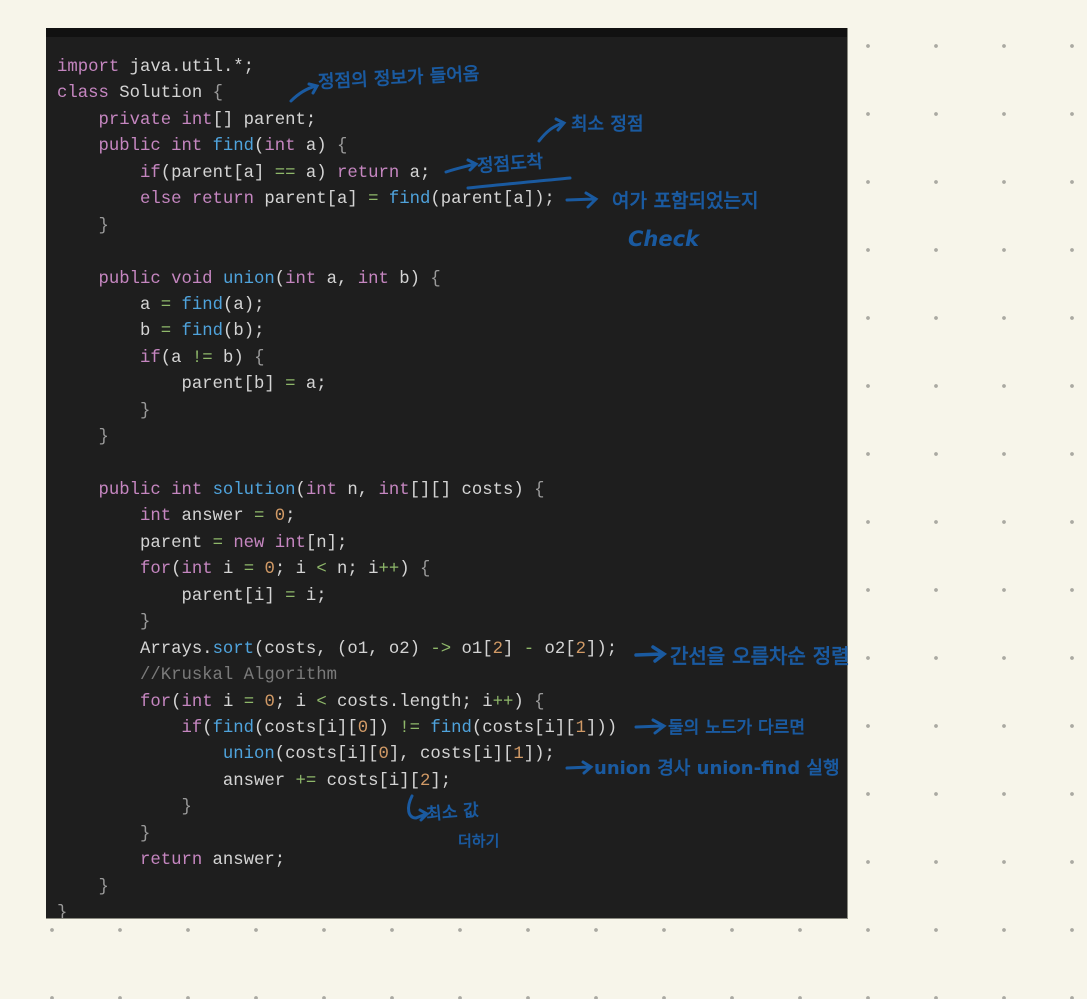 This screenshot has width=1087, height=999. I want to click on code-token: parent[i], so click(171, 596).